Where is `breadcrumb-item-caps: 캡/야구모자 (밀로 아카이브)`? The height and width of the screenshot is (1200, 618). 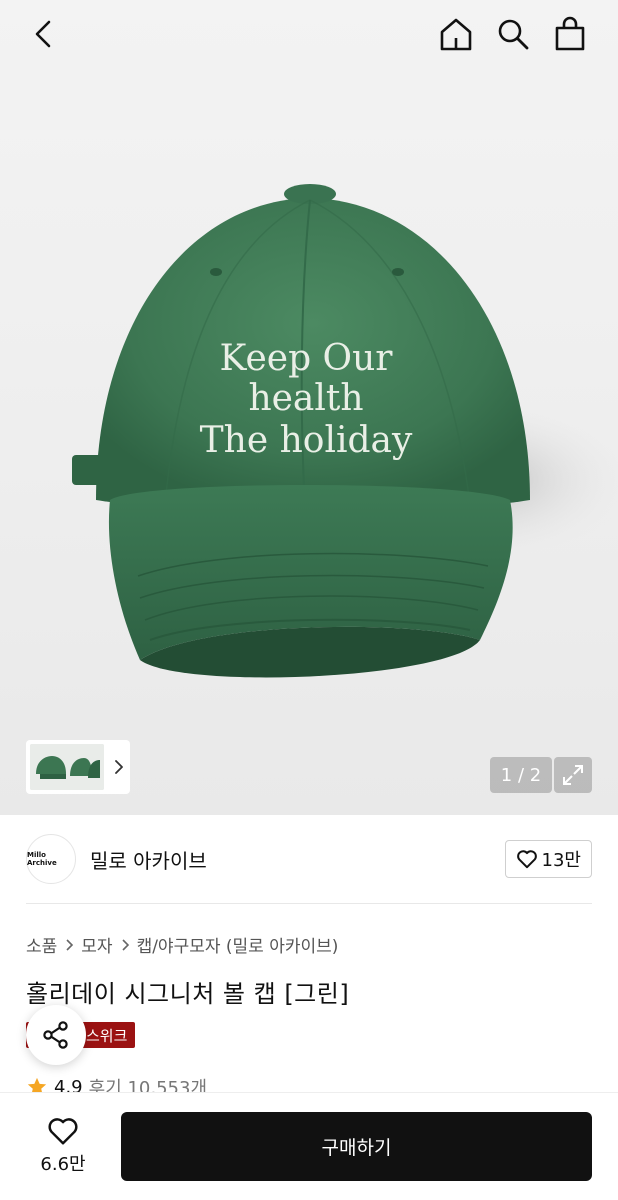 breadcrumb-item-caps: 캡/야구모자 (밀로 아카이브) is located at coordinates (238, 944).